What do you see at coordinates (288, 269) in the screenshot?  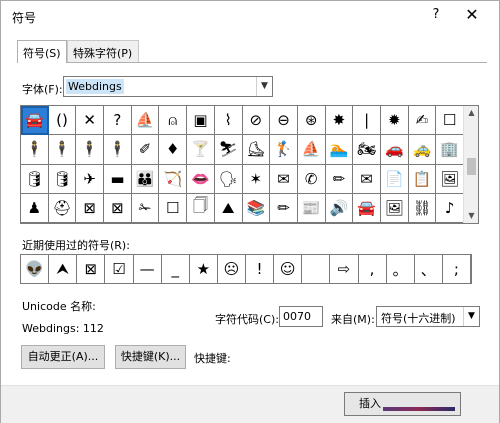 I see `recent-symbol-cell: ☺` at bounding box center [288, 269].